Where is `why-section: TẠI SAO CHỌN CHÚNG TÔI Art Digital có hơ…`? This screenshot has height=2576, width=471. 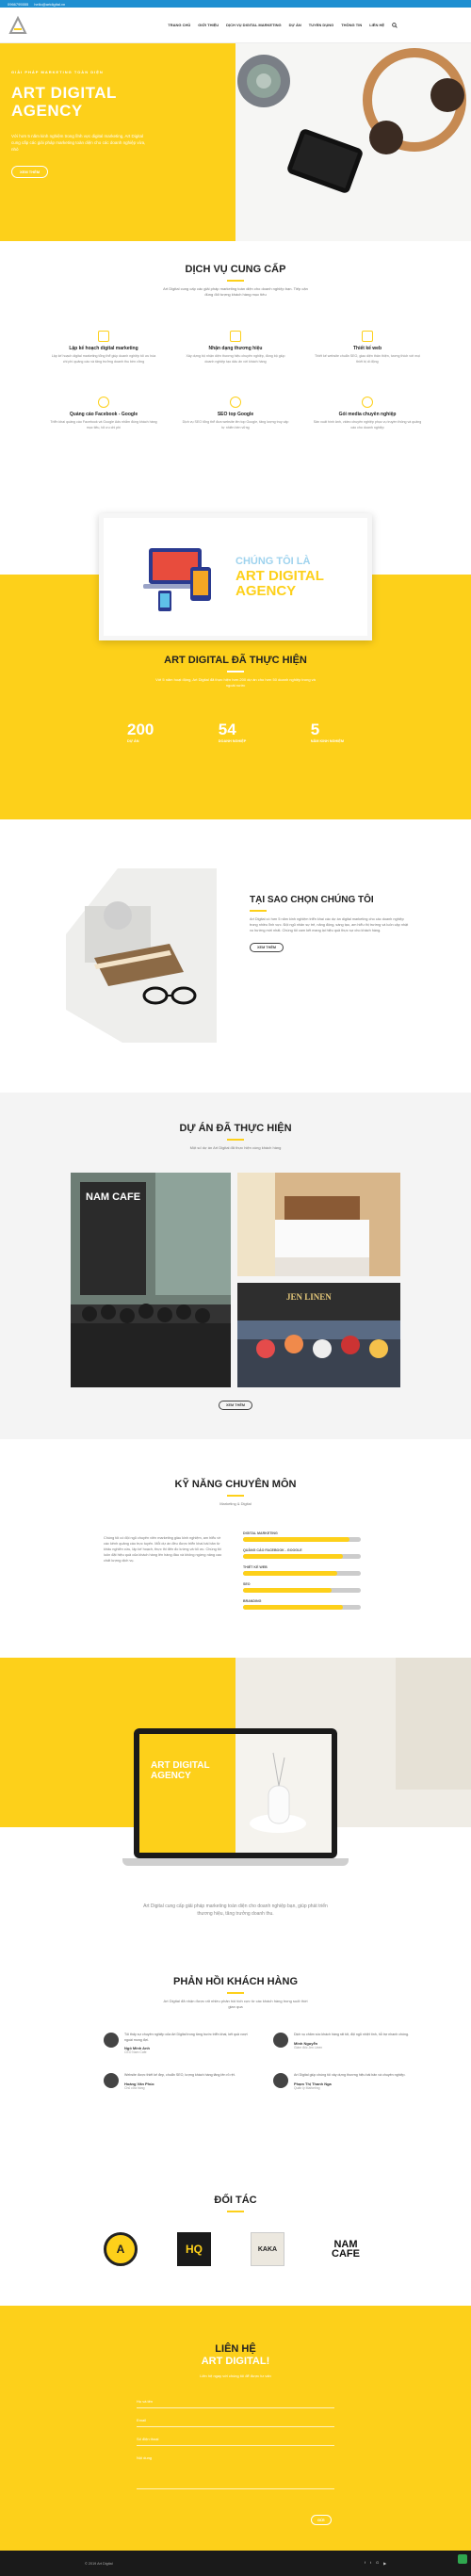
why-section: TẠI SAO CHỌN CHÚNG TÔI Art Digital có hơ… is located at coordinates (235, 956).